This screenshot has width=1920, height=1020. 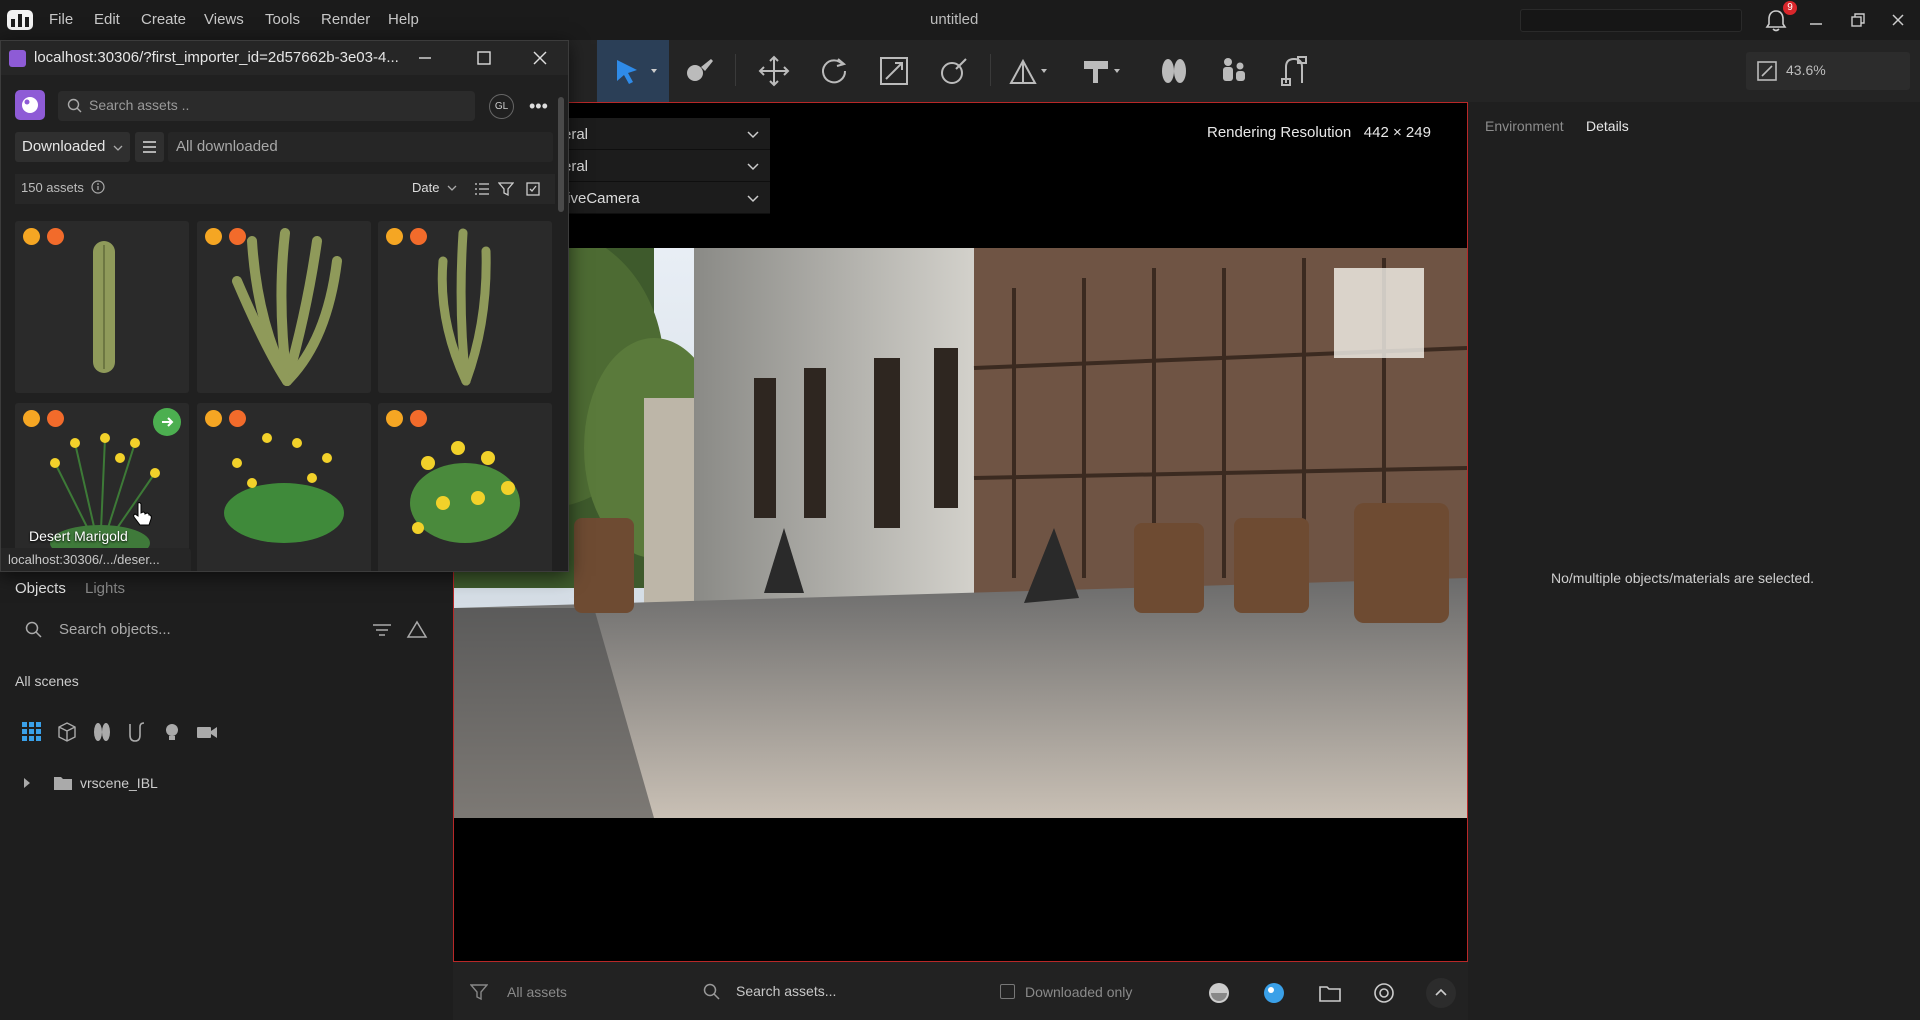 What do you see at coordinates (102, 732) in the screenshot?
I see `vegetation-icon` at bounding box center [102, 732].